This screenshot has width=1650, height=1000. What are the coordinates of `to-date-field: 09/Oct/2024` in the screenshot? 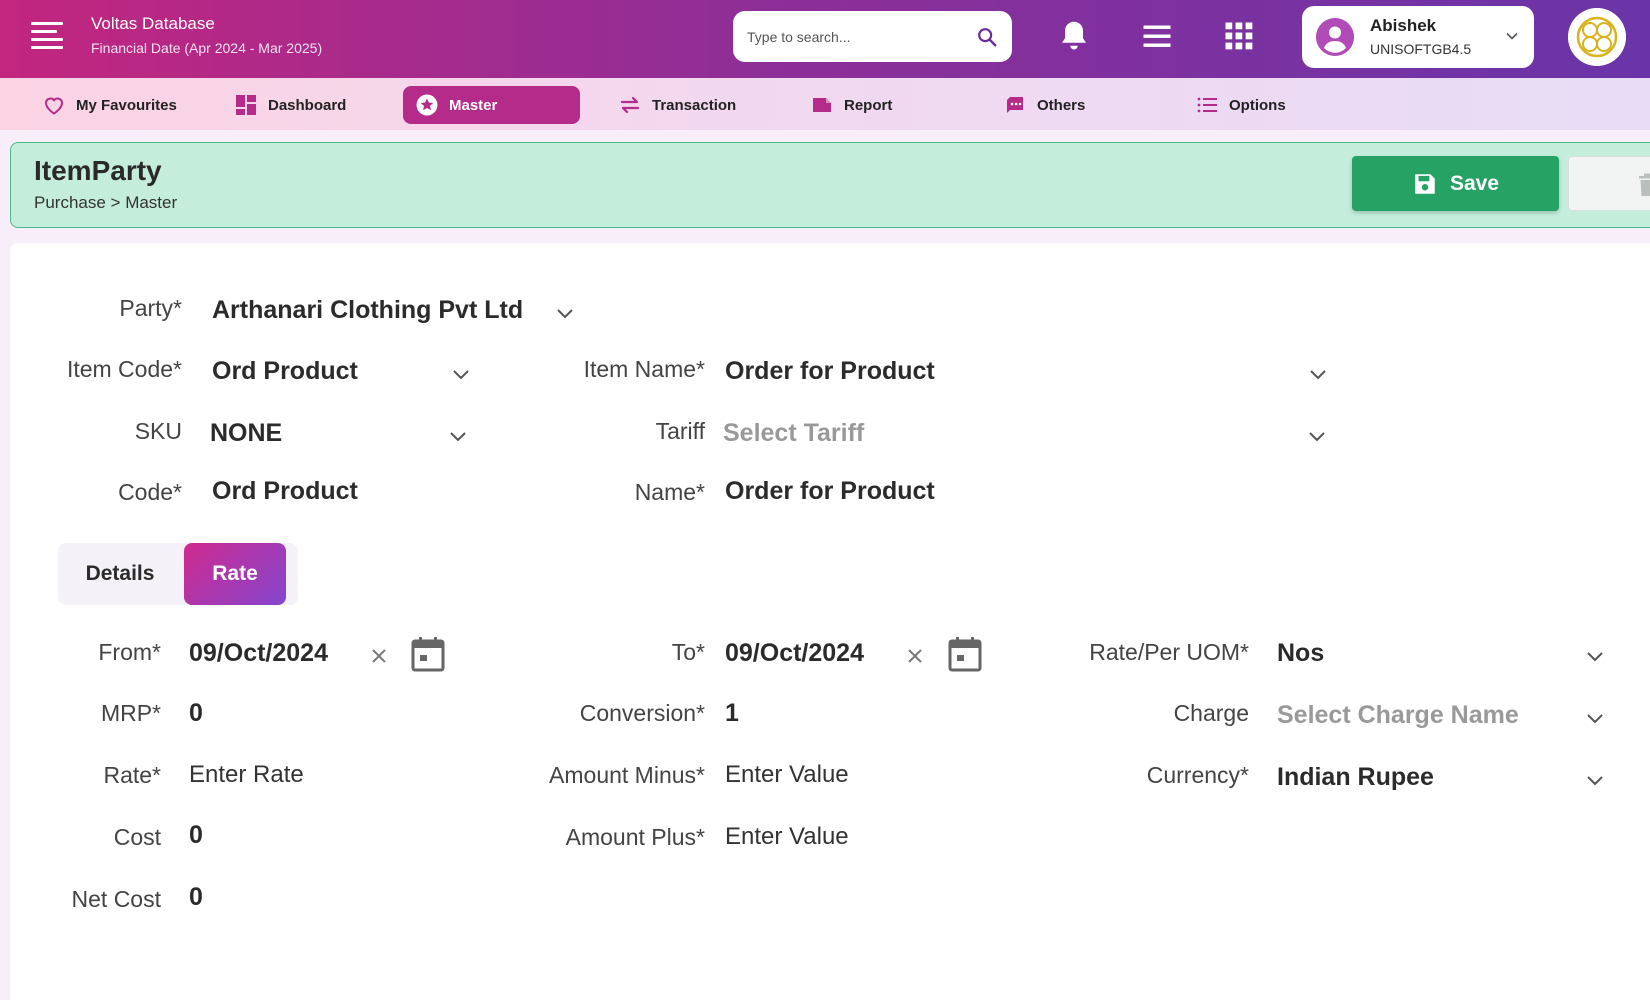 It's located at (794, 653).